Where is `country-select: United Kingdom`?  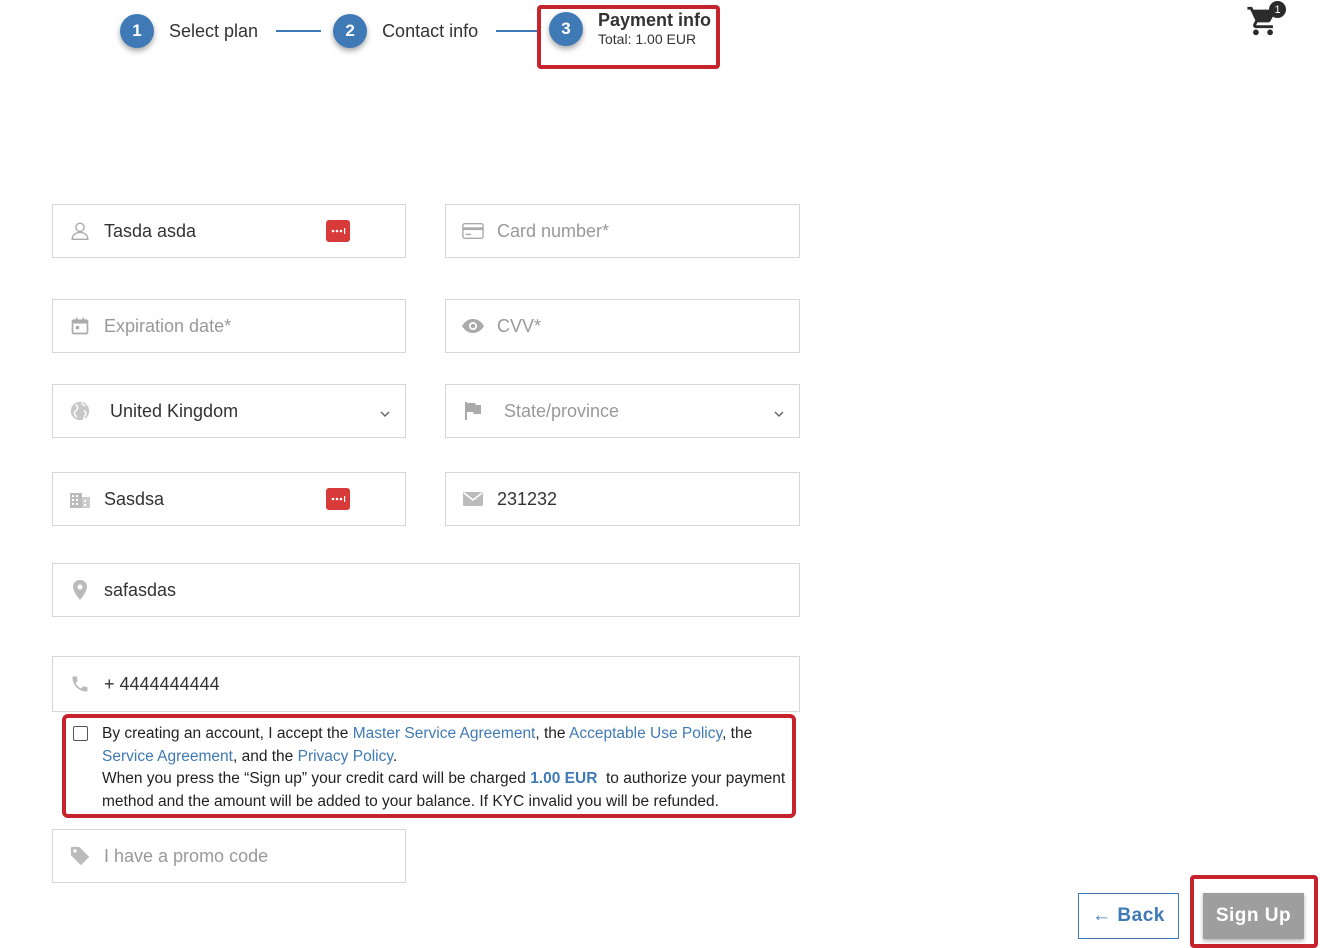 country-select: United Kingdom is located at coordinates (229, 411).